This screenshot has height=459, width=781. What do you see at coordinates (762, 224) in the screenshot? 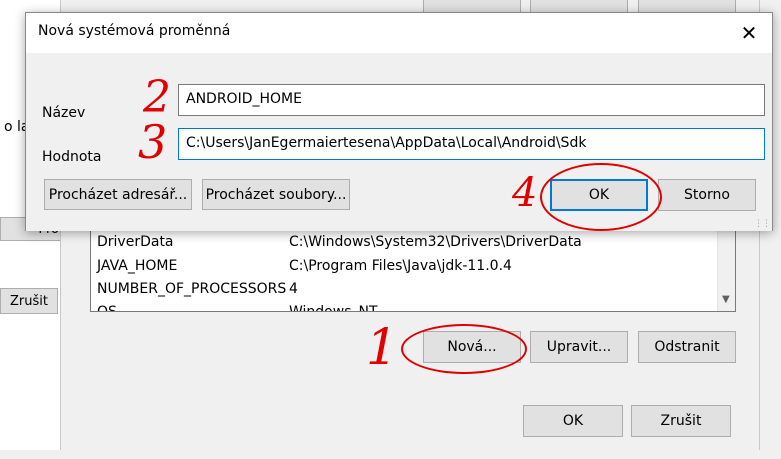
I see `resize-grip-icon: ⋮⋮` at bounding box center [762, 224].